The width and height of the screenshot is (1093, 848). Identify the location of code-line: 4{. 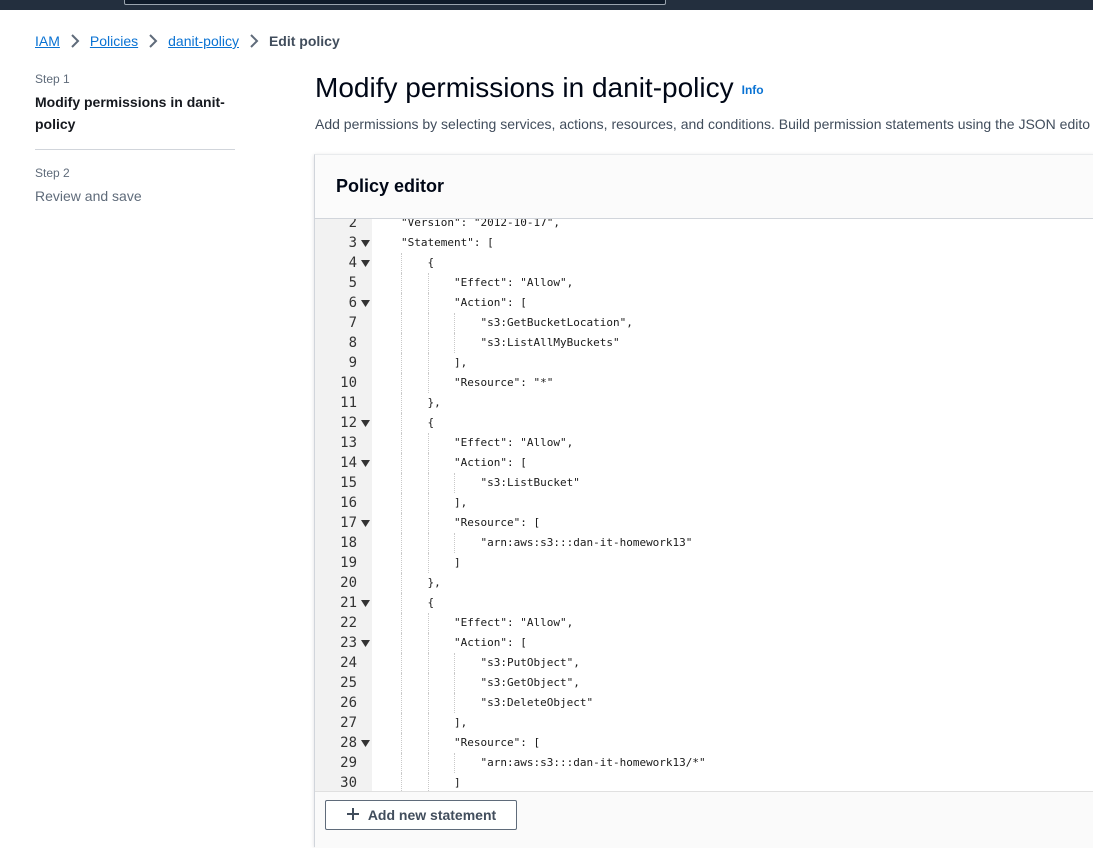
(704, 263).